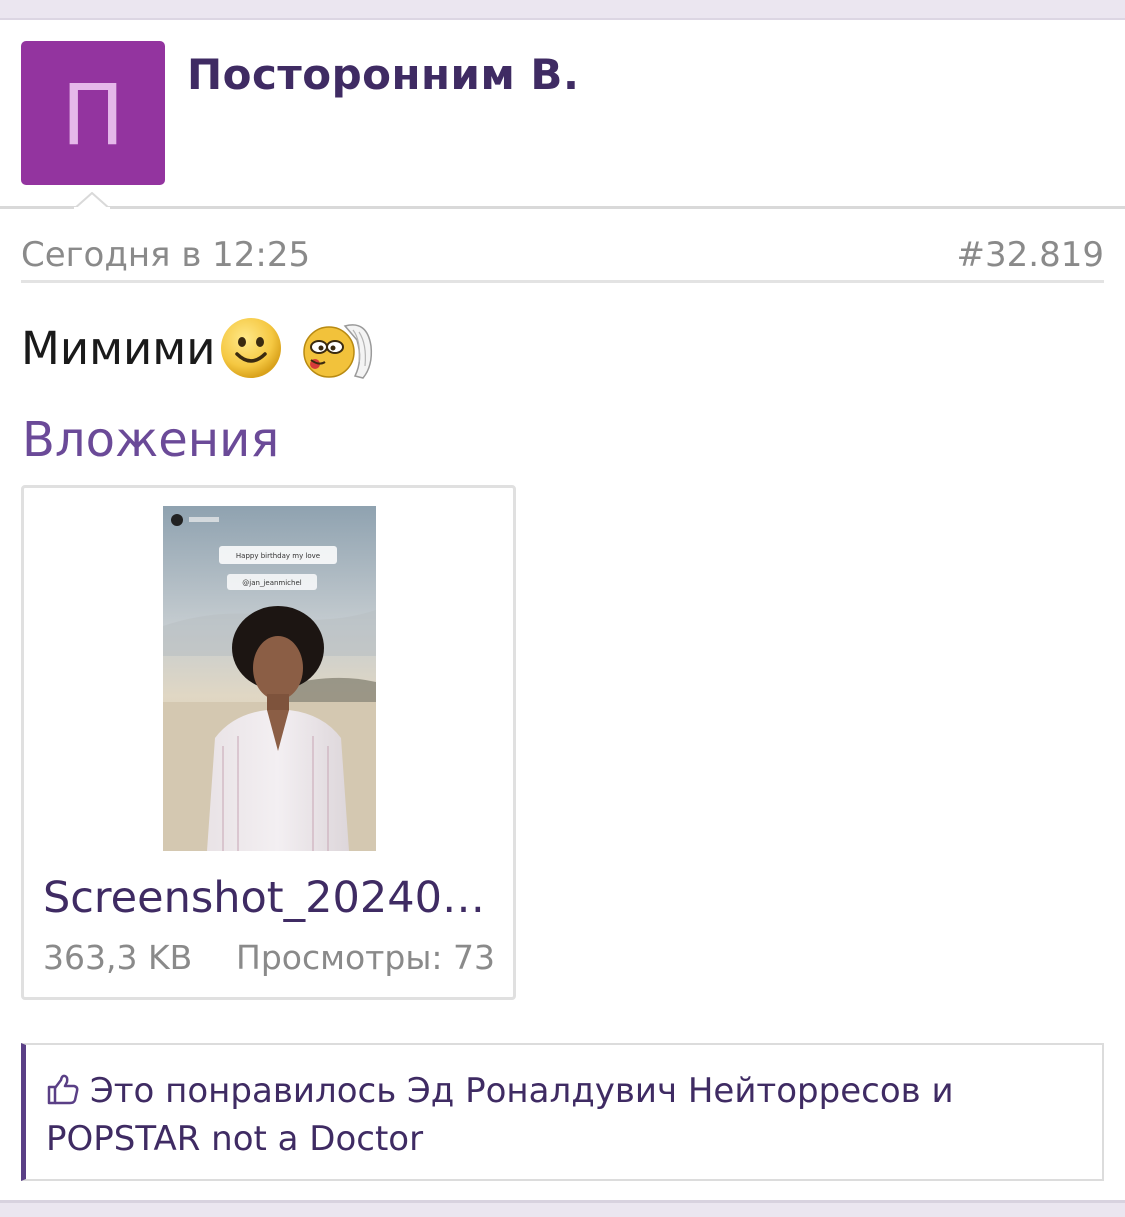  I want to click on smiley-icon, so click(251, 348).